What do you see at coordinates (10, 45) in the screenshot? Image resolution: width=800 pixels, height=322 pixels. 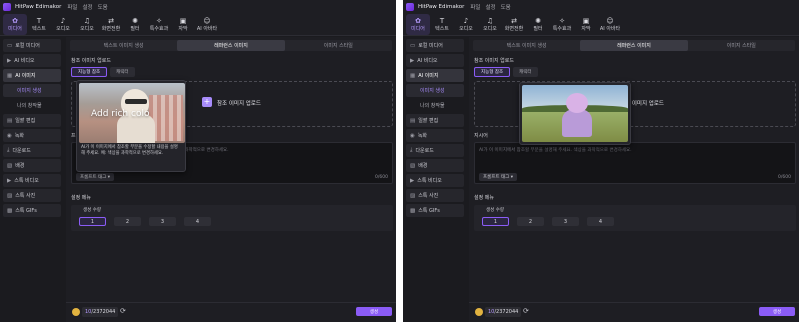 I see `folder-icon: ▭` at bounding box center [10, 45].